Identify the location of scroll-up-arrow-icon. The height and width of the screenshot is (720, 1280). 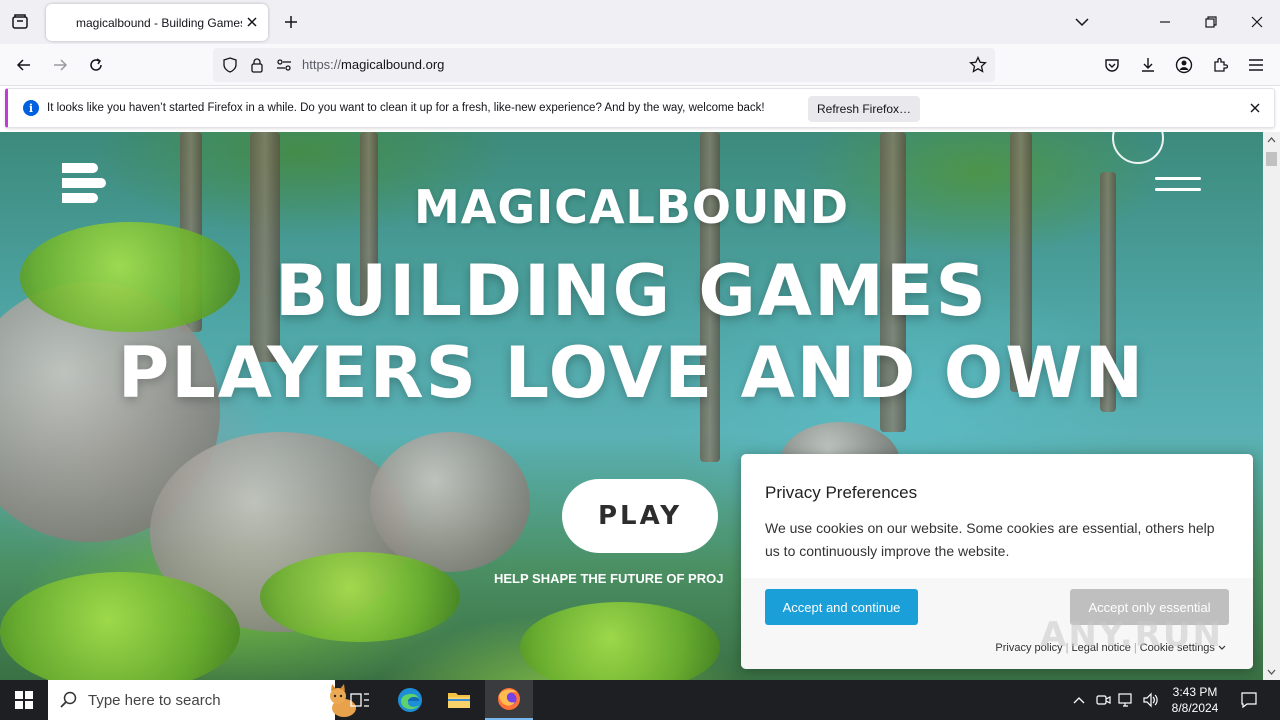
(1271, 140).